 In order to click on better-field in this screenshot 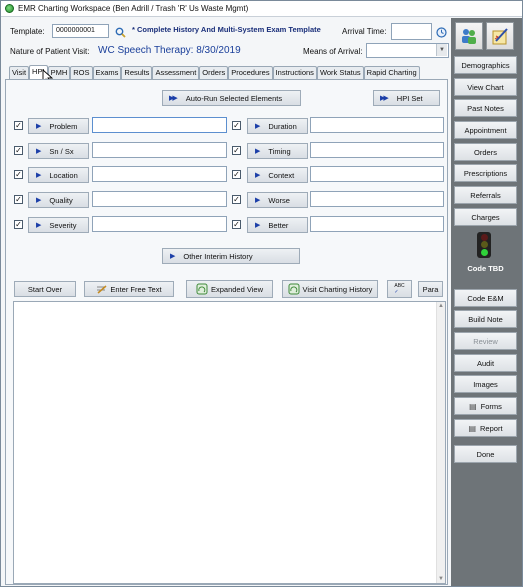, I will do `click(377, 224)`.